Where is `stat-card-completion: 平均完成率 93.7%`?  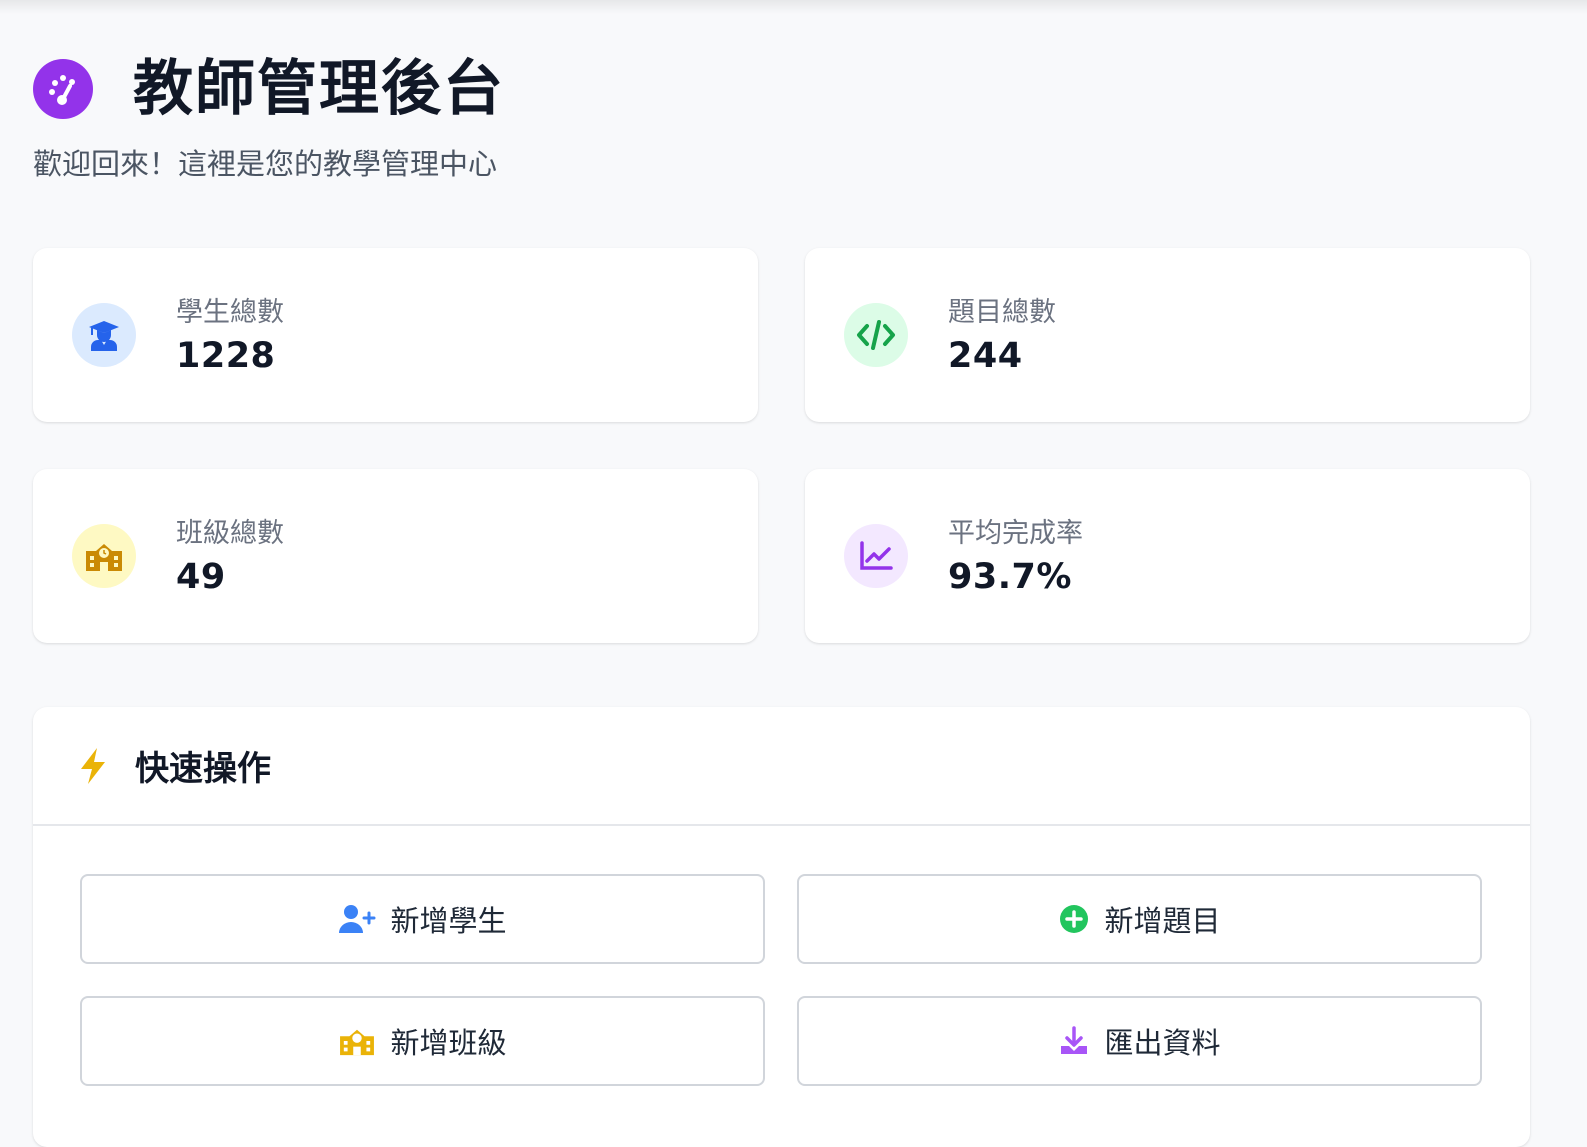 stat-card-completion: 平均完成率 93.7% is located at coordinates (1167, 556).